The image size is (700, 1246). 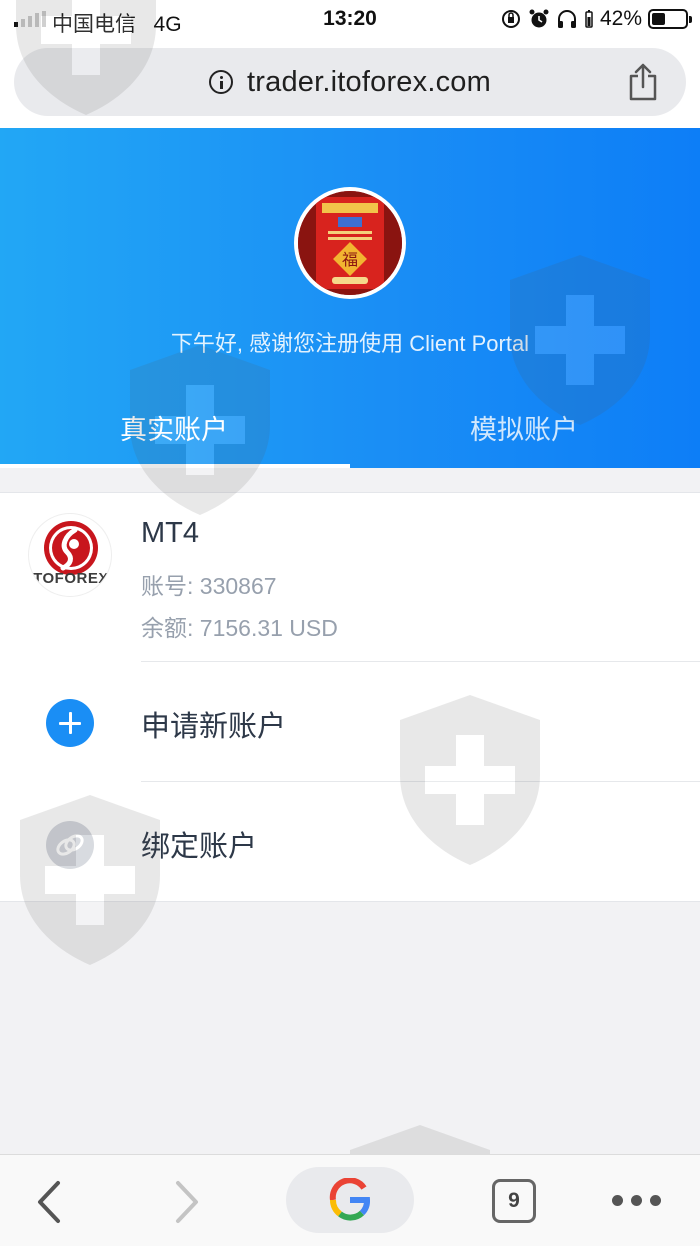 What do you see at coordinates (71, 578) in the screenshot?
I see `logo-text: TOFOREX` at bounding box center [71, 578].